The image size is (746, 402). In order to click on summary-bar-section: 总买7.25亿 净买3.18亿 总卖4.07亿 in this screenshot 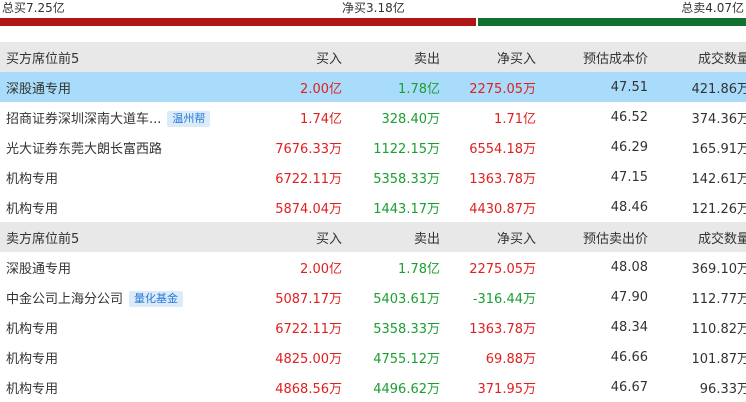, I will do `click(373, 13)`.